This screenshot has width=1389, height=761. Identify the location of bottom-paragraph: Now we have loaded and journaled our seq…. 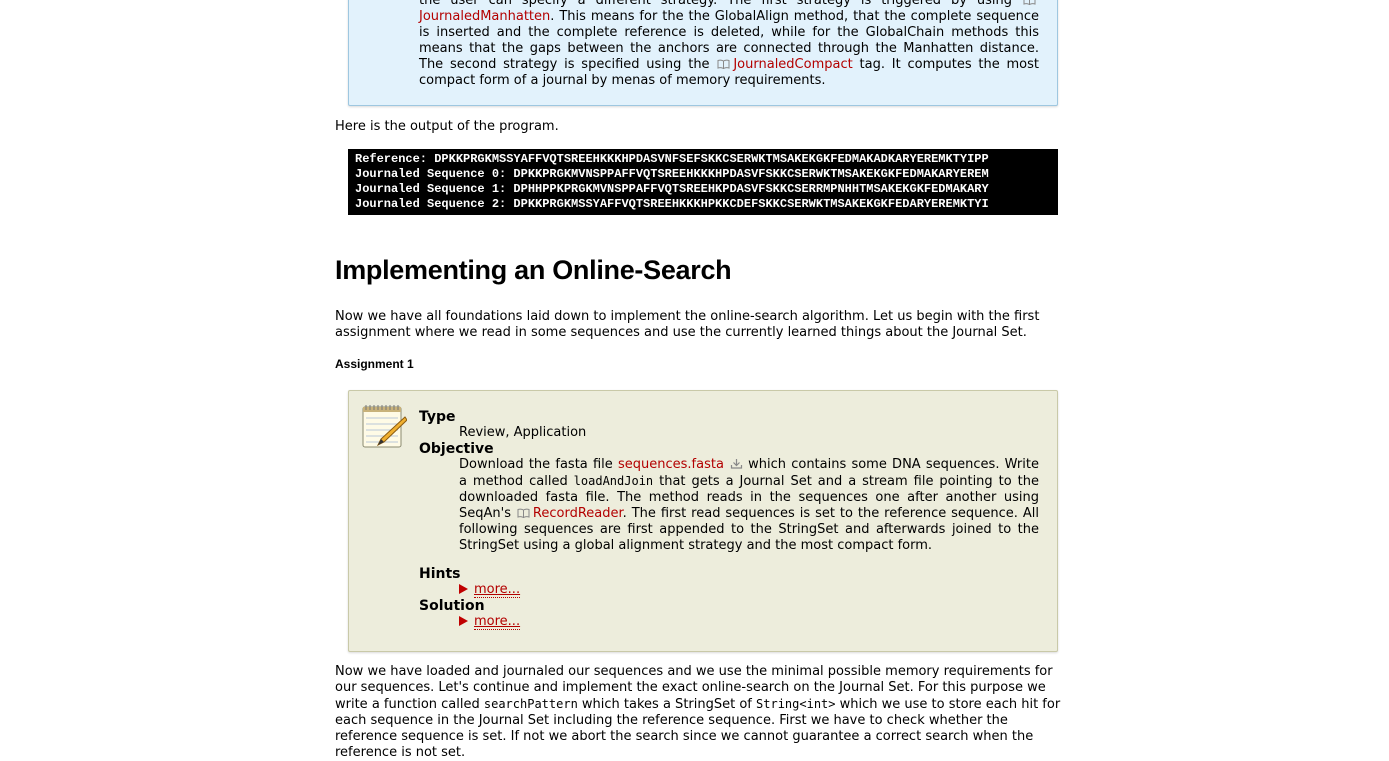
(698, 712).